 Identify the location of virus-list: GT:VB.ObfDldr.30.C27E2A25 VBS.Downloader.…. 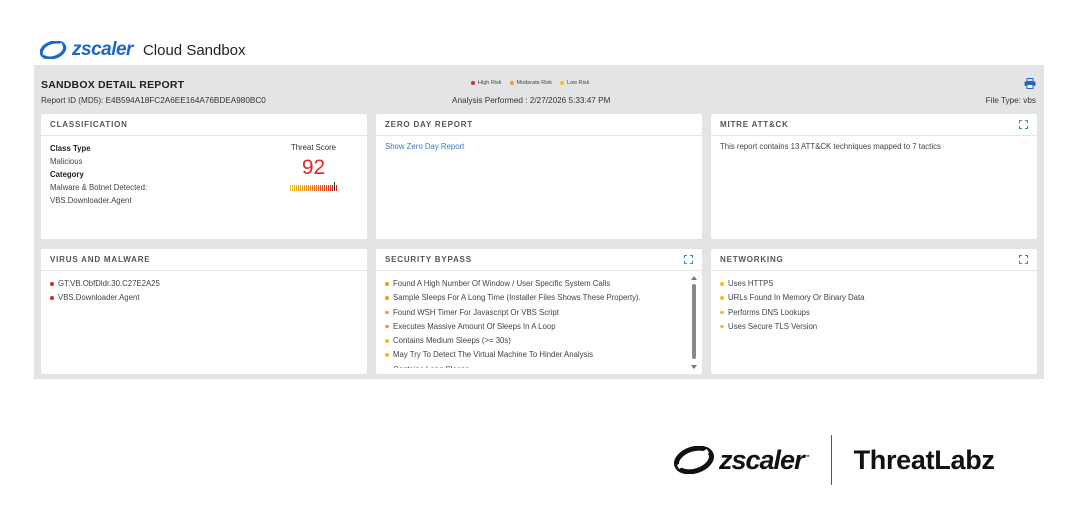
(204, 291).